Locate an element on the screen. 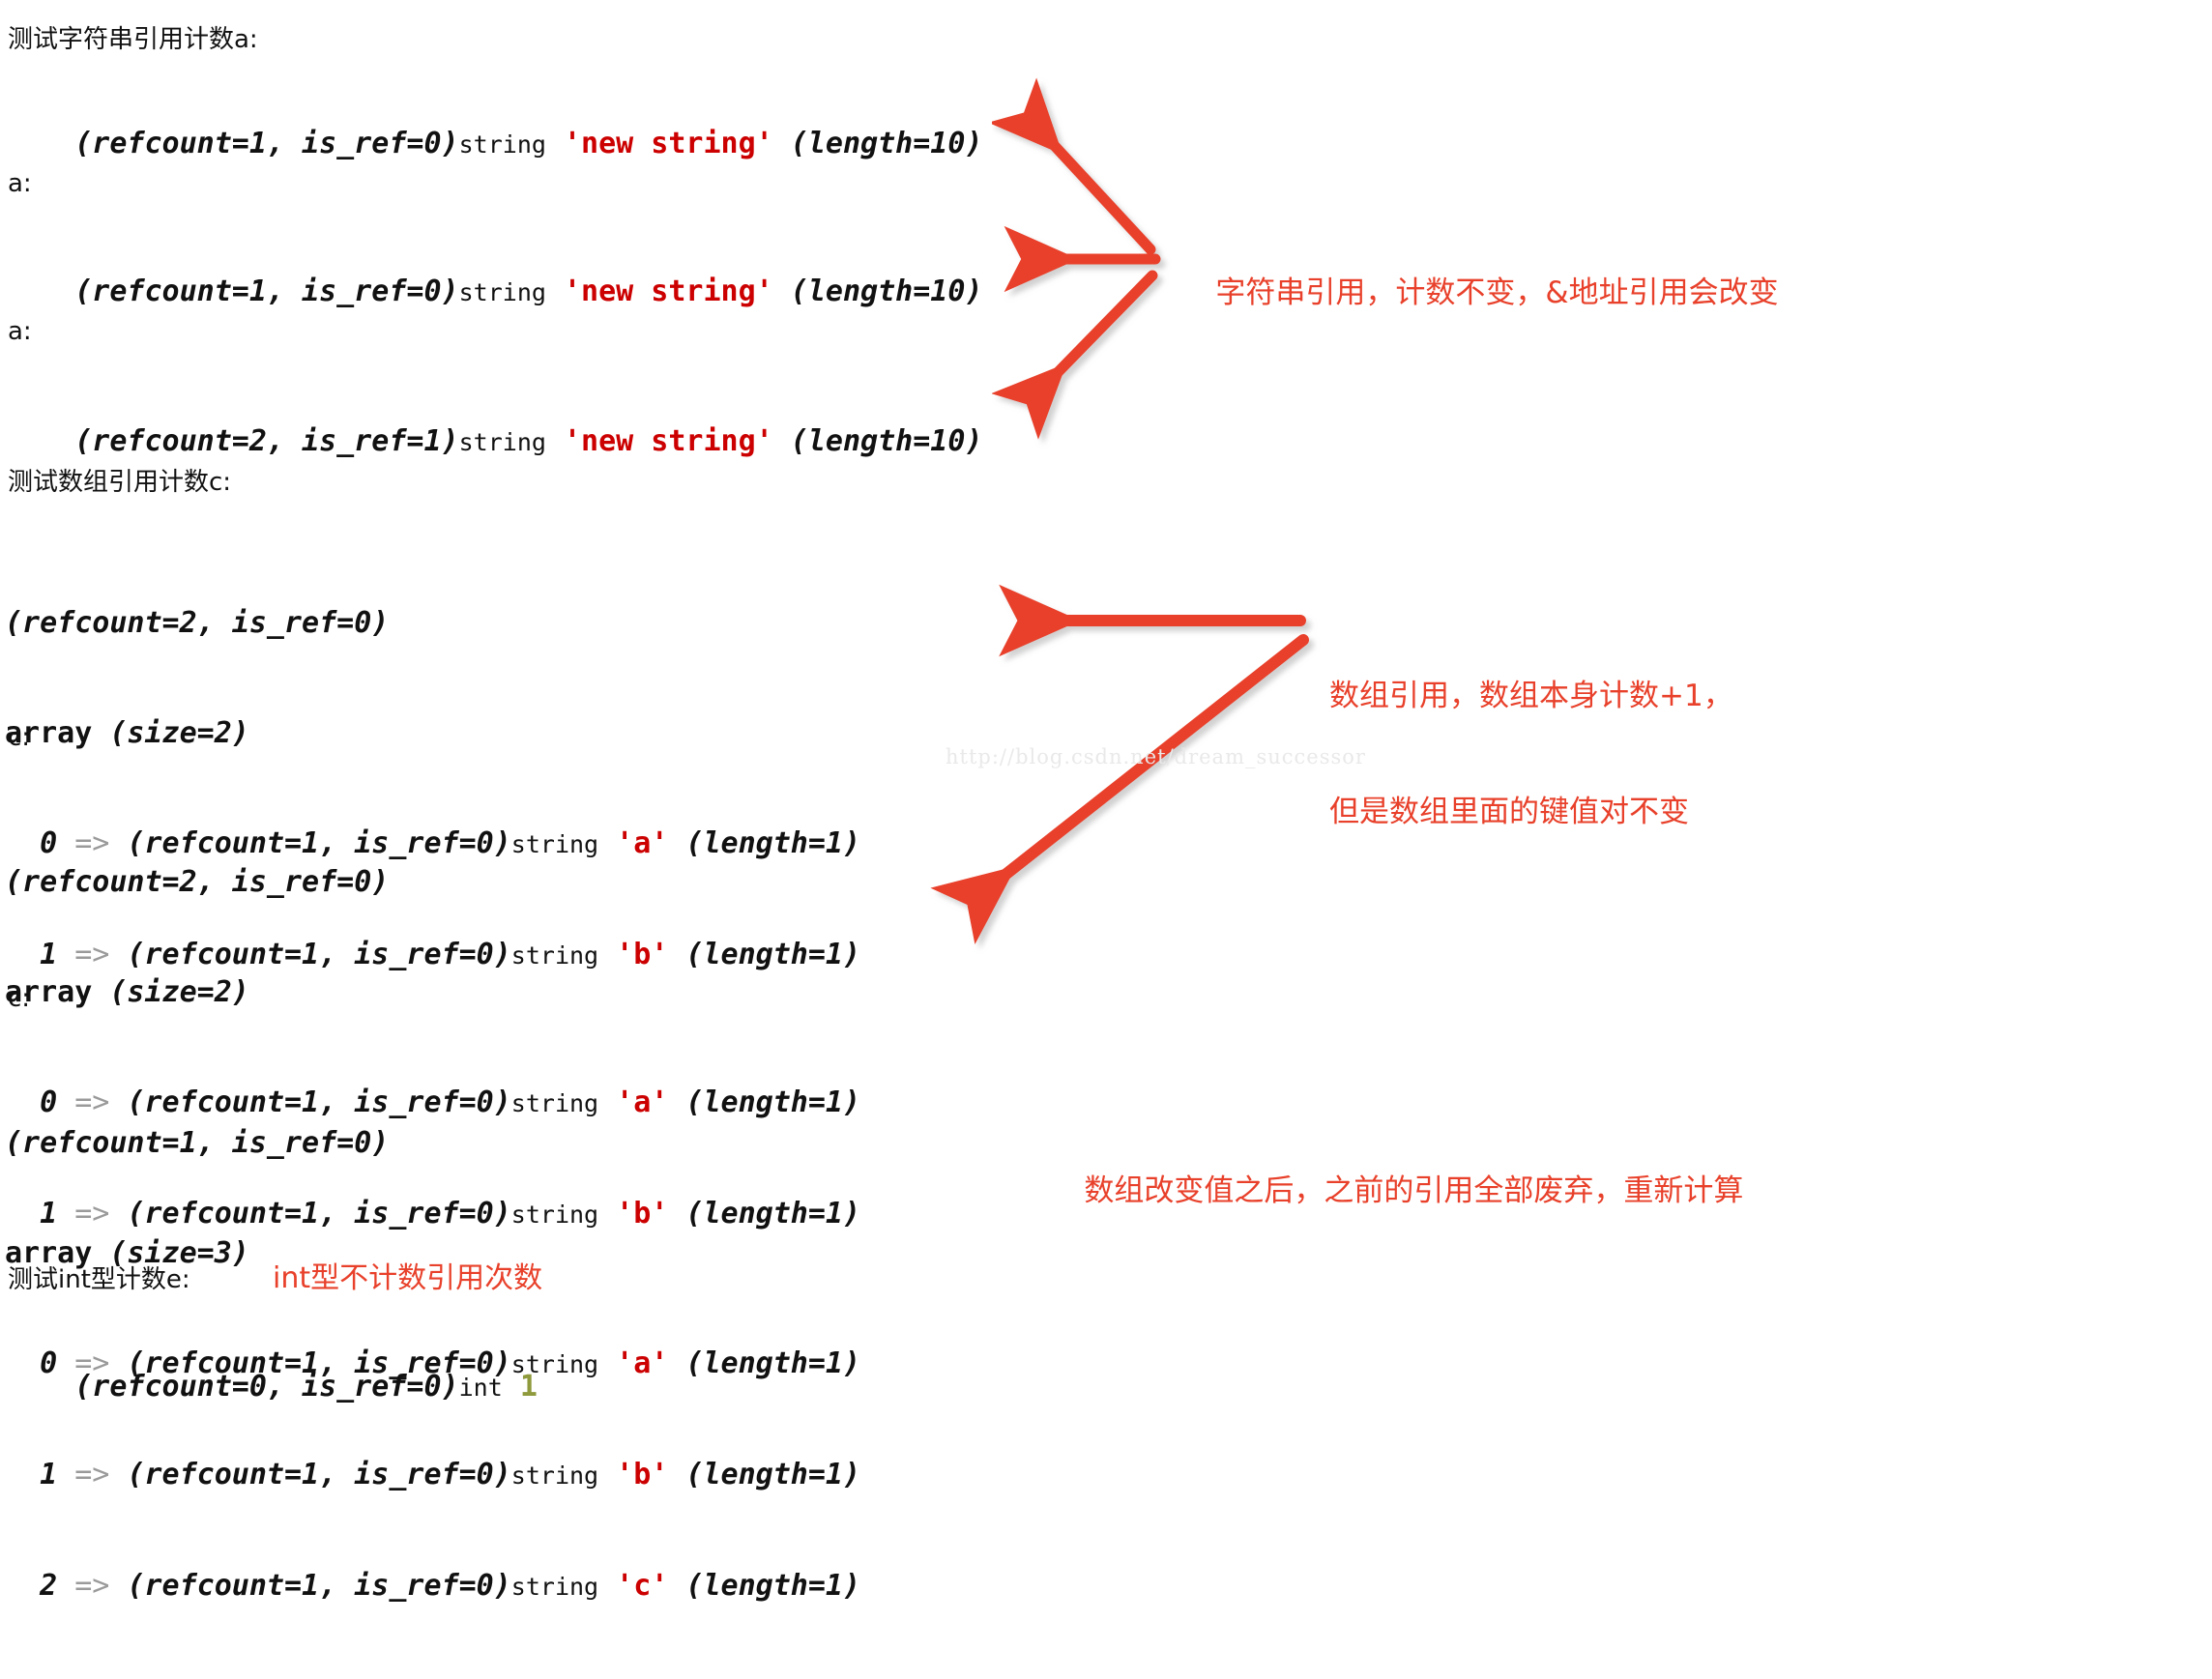 The height and width of the screenshot is (1679, 2212). note-array-line1: 数组引用，数组本身计数+1， is located at coordinates (1531, 696).